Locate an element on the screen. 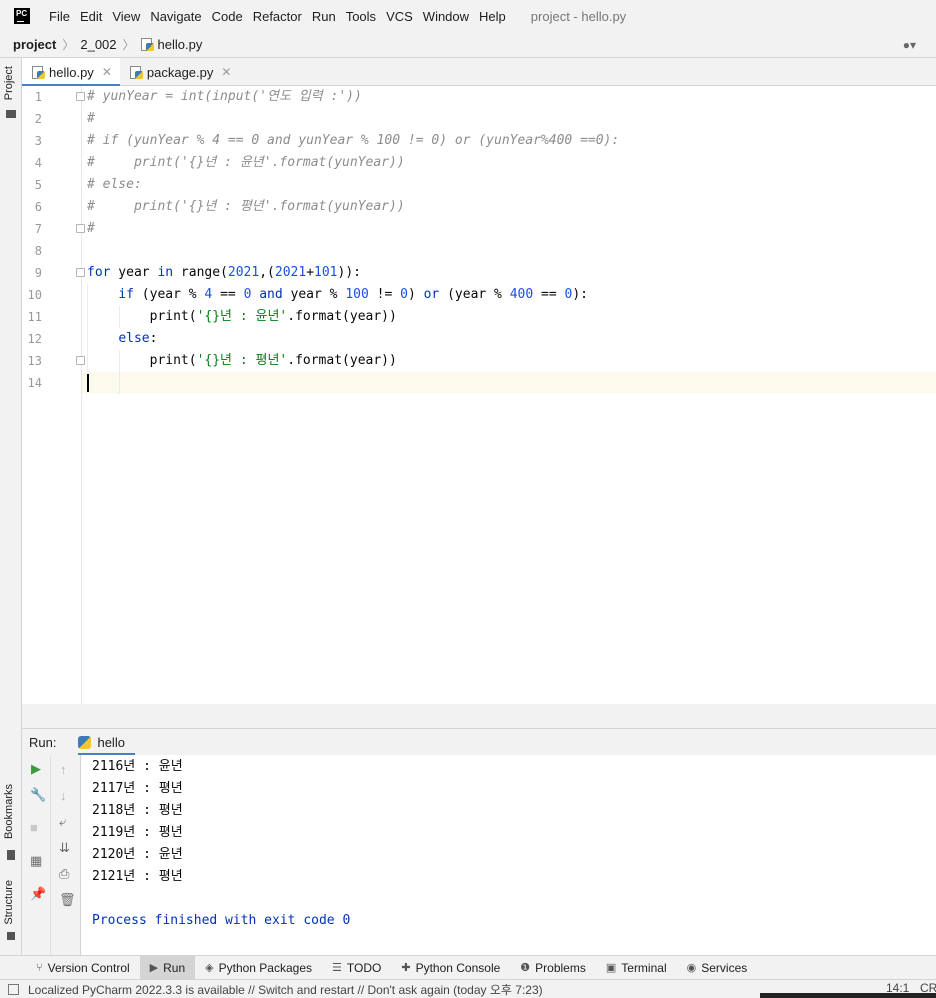  code-line-2: # is located at coordinates (91, 118).